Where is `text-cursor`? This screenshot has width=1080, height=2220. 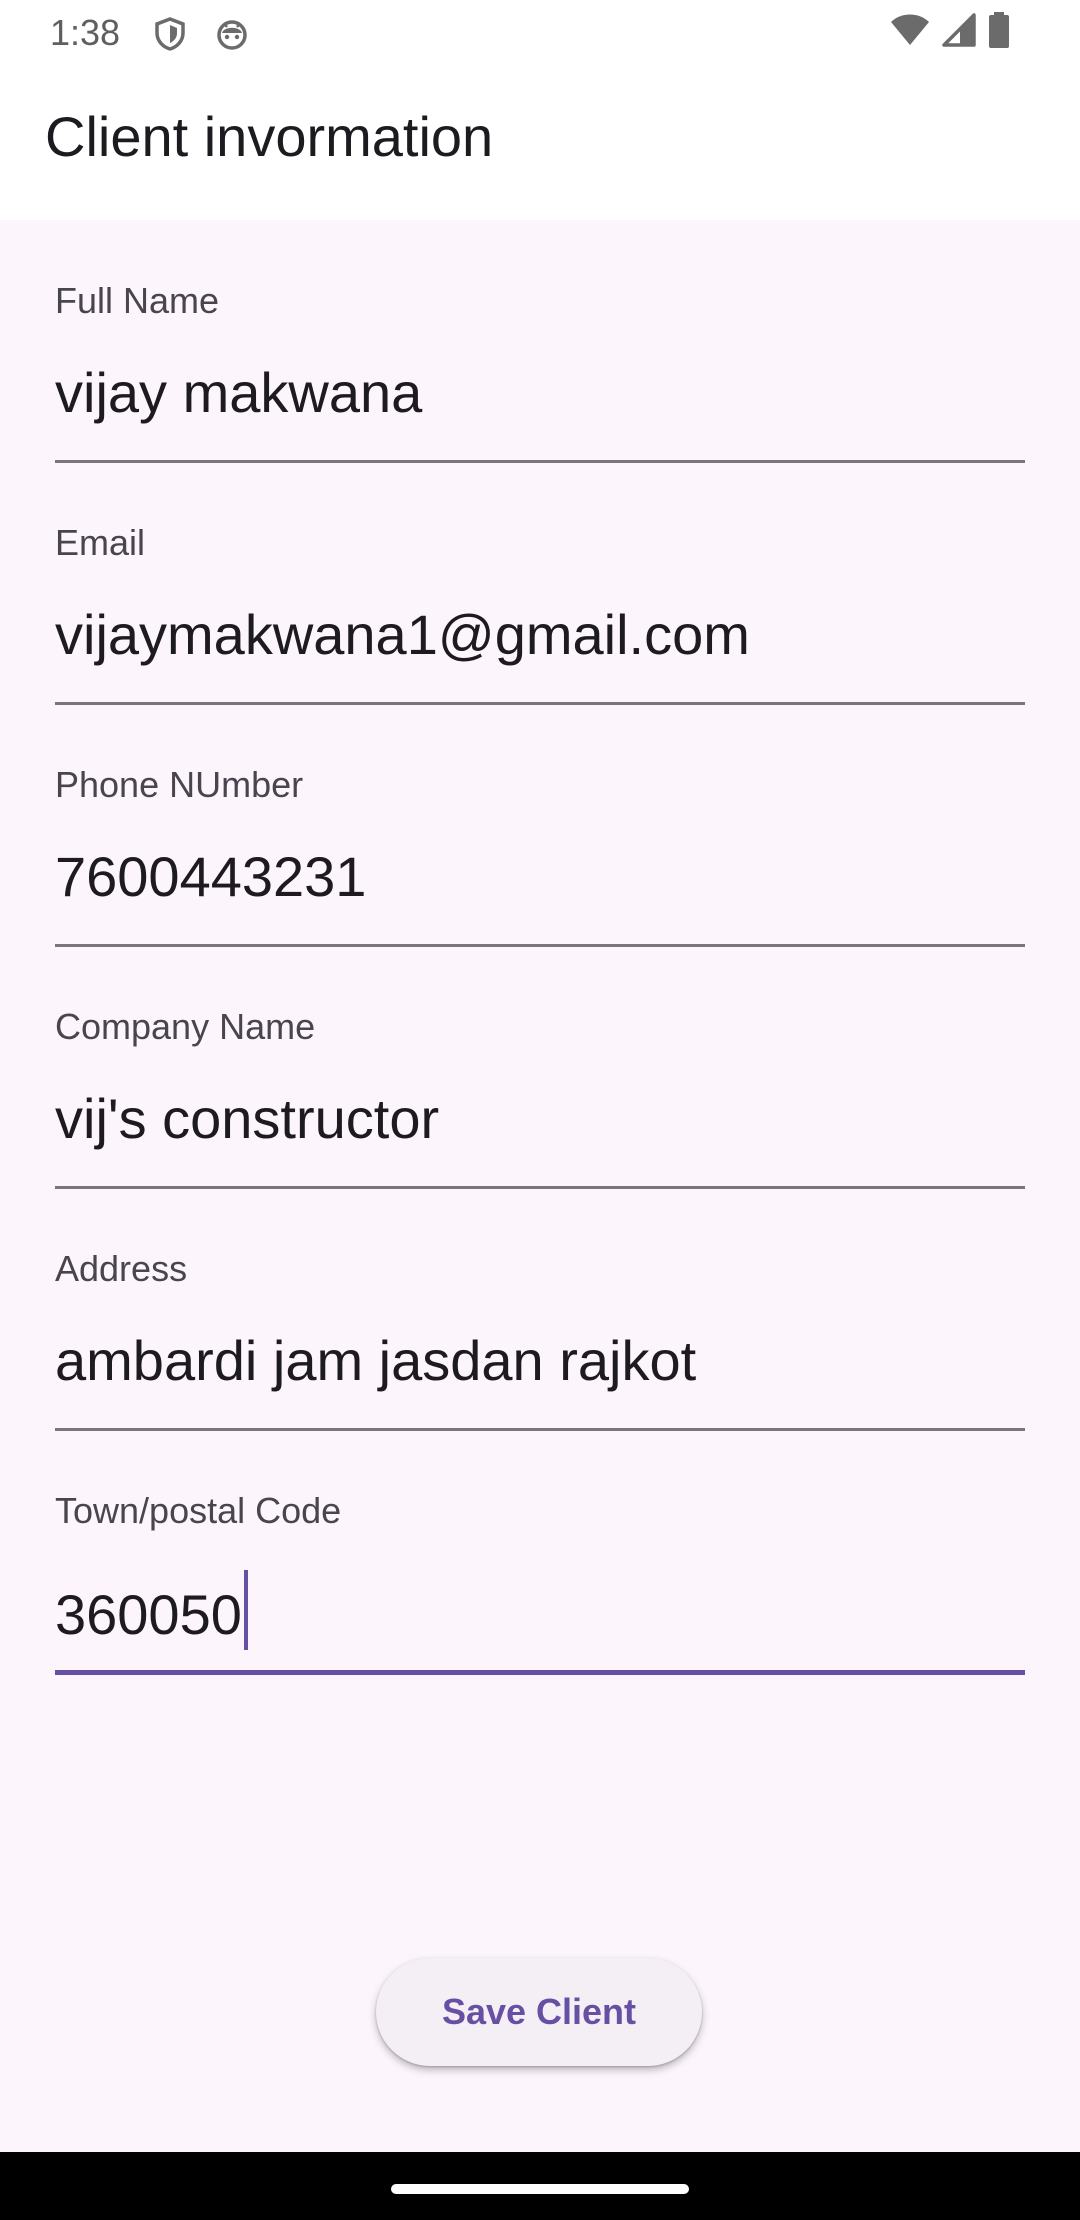 text-cursor is located at coordinates (245, 1610).